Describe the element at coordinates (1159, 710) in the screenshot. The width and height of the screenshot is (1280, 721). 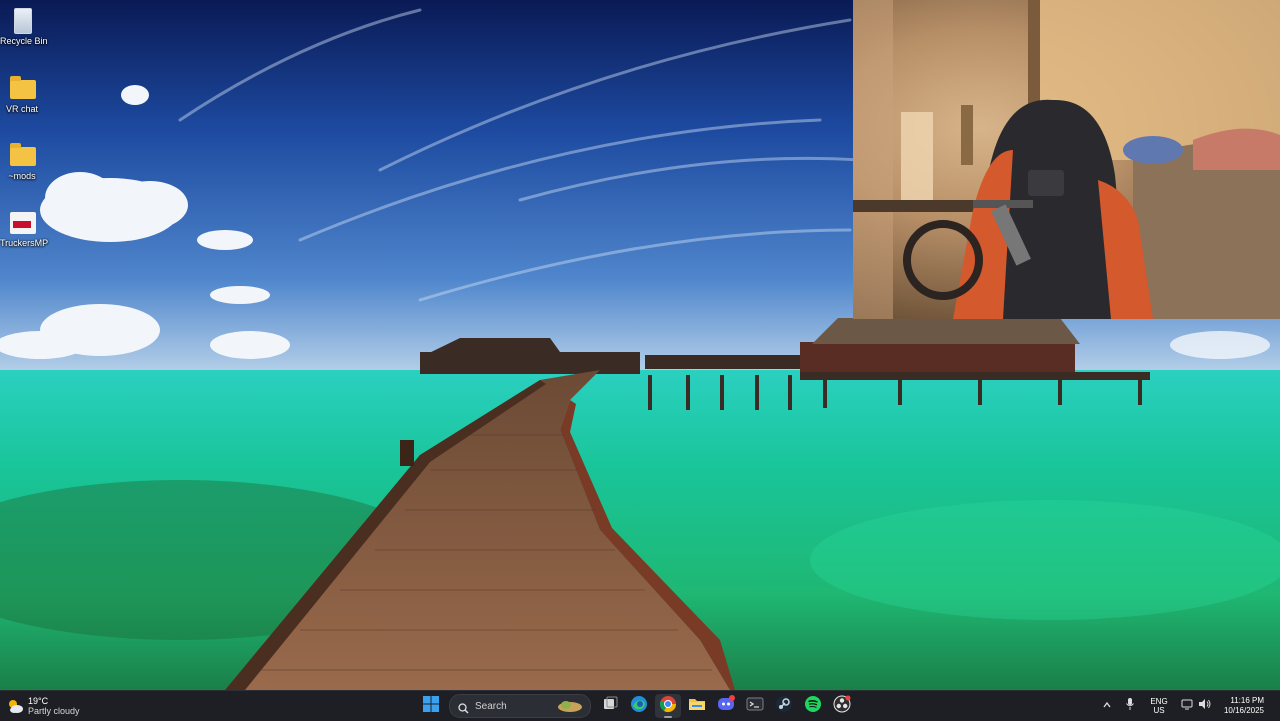
I see `keyboard-region: US` at that location.